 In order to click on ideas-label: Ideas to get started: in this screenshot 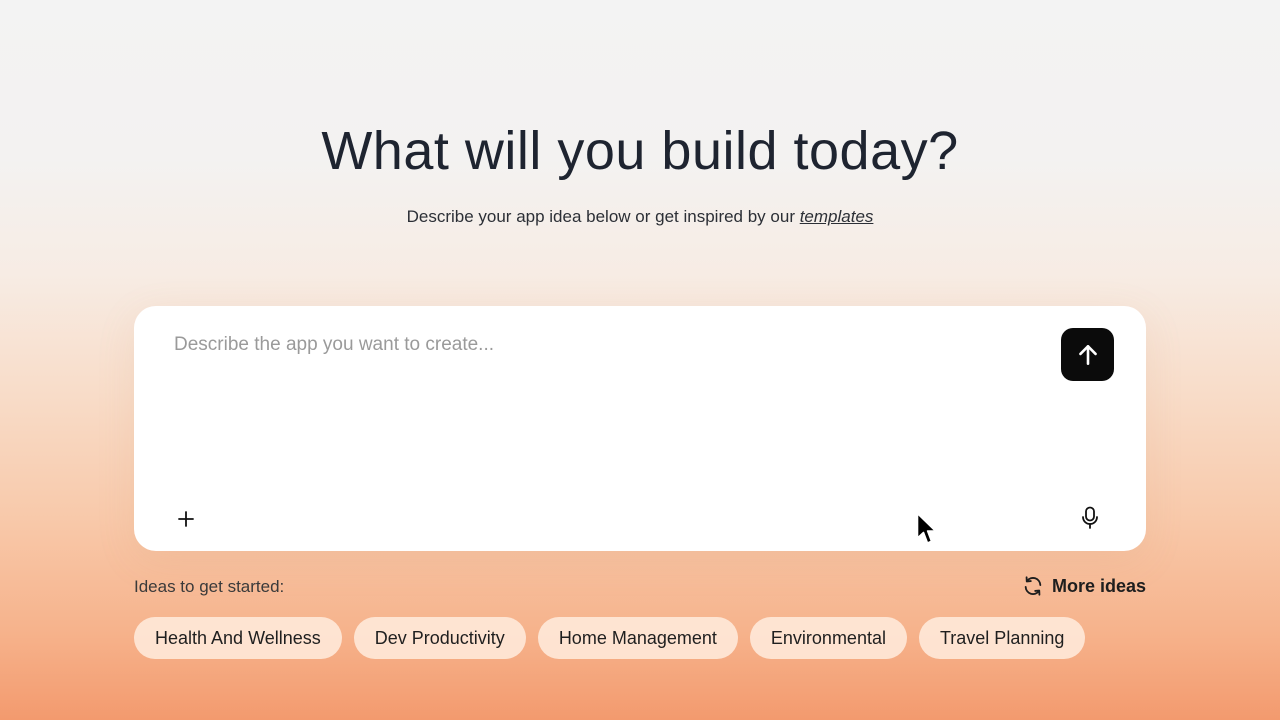, I will do `click(209, 586)`.